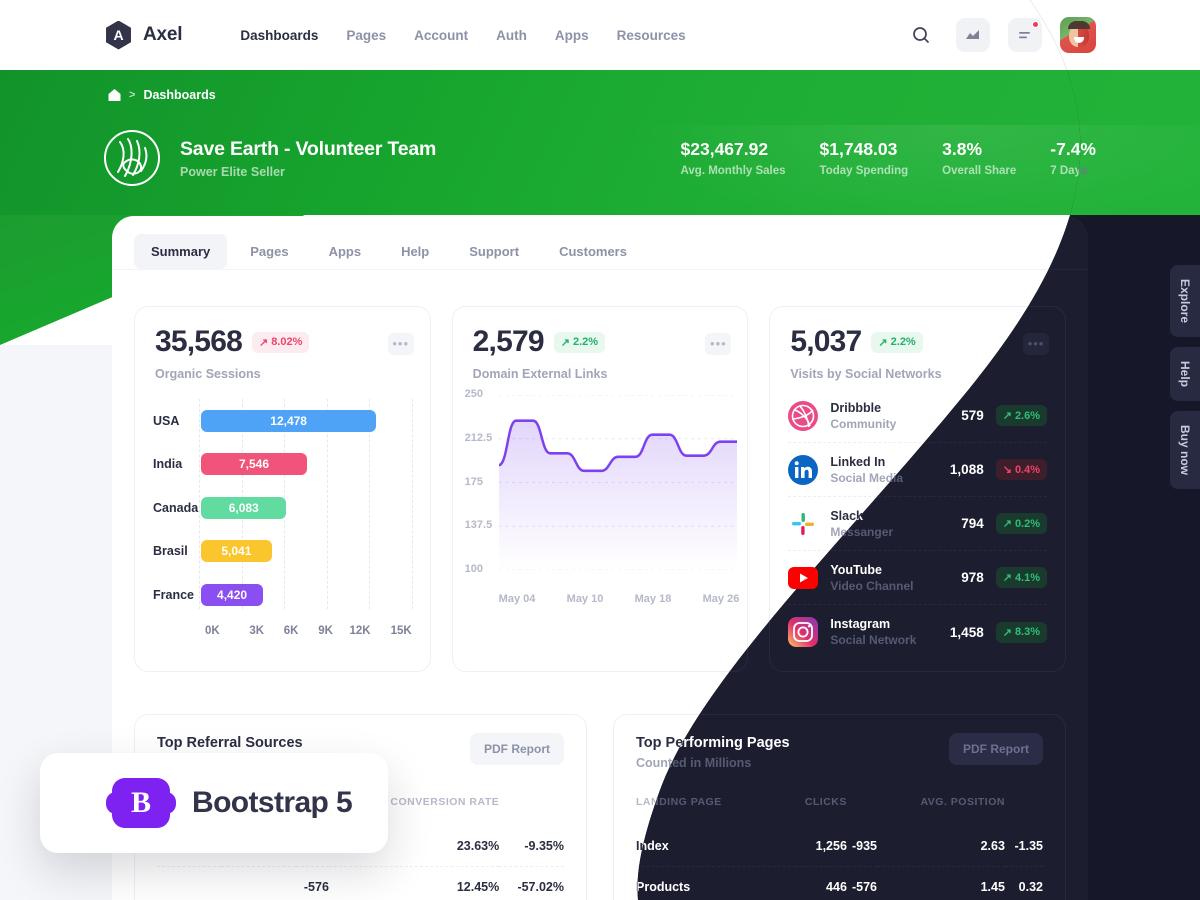 The height and width of the screenshot is (900, 1200). What do you see at coordinates (511, 35) in the screenshot?
I see `nav-item-auth: Auth` at bounding box center [511, 35].